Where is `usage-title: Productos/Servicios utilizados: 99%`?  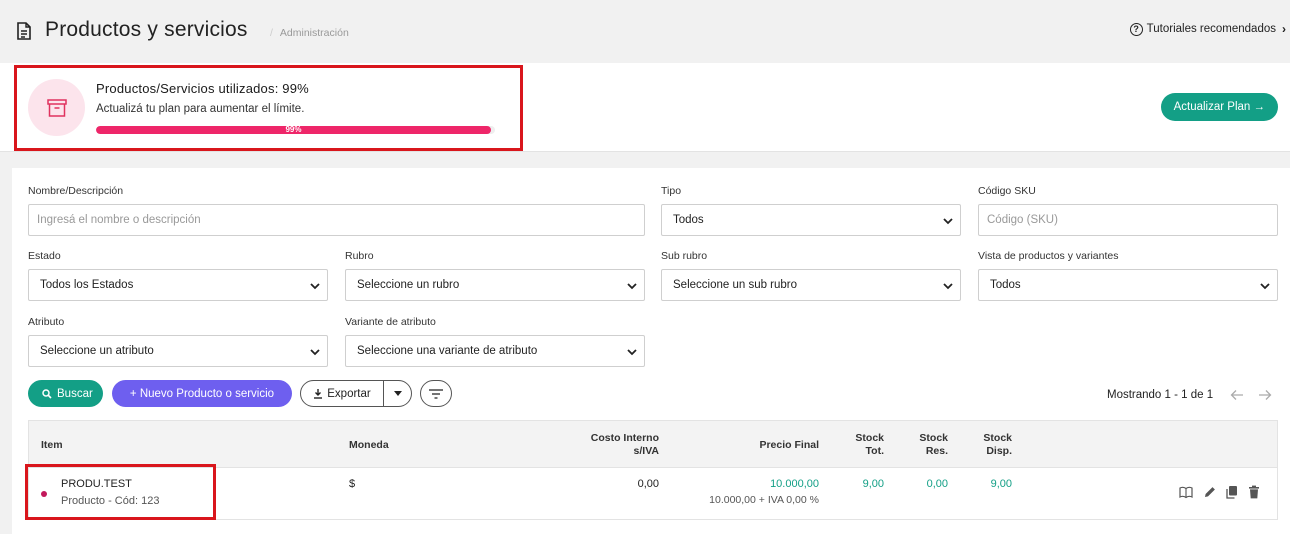 usage-title: Productos/Servicios utilizados: 99% is located at coordinates (202, 88).